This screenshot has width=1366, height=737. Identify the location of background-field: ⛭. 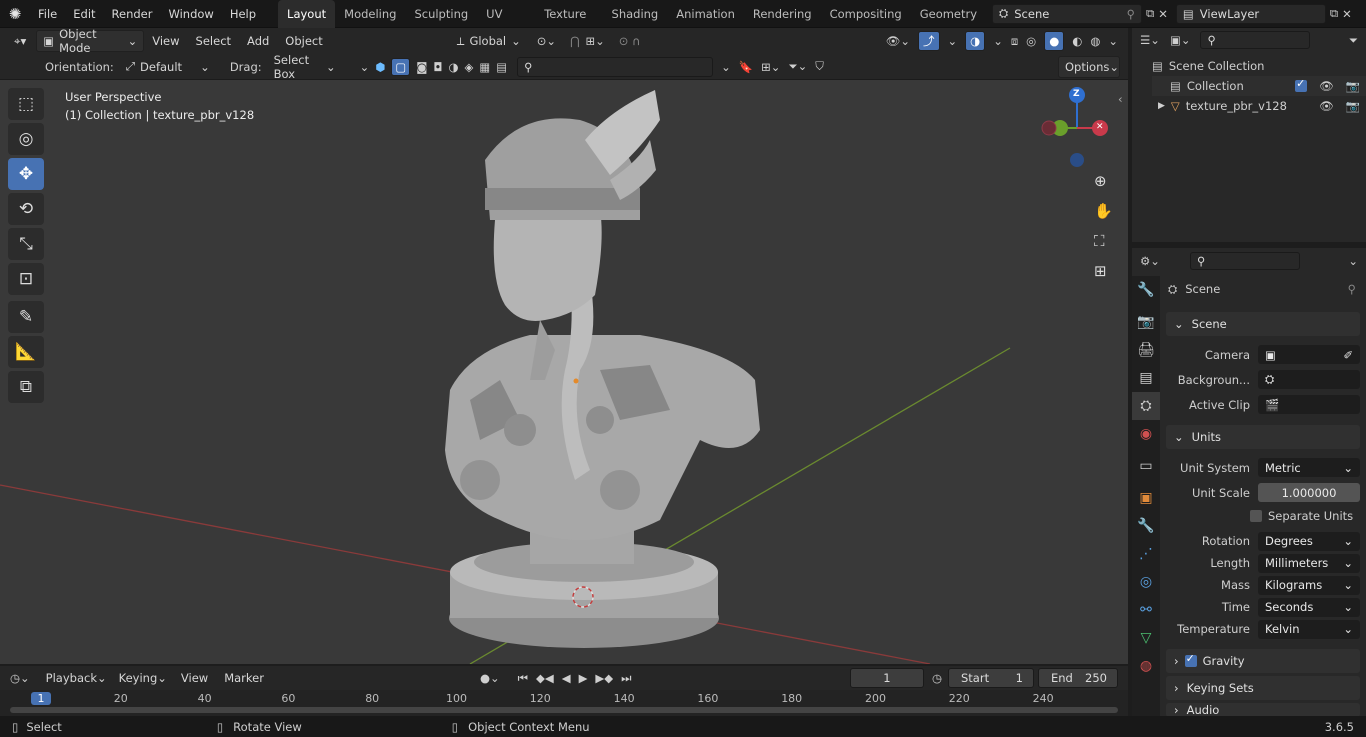
(1309, 379).